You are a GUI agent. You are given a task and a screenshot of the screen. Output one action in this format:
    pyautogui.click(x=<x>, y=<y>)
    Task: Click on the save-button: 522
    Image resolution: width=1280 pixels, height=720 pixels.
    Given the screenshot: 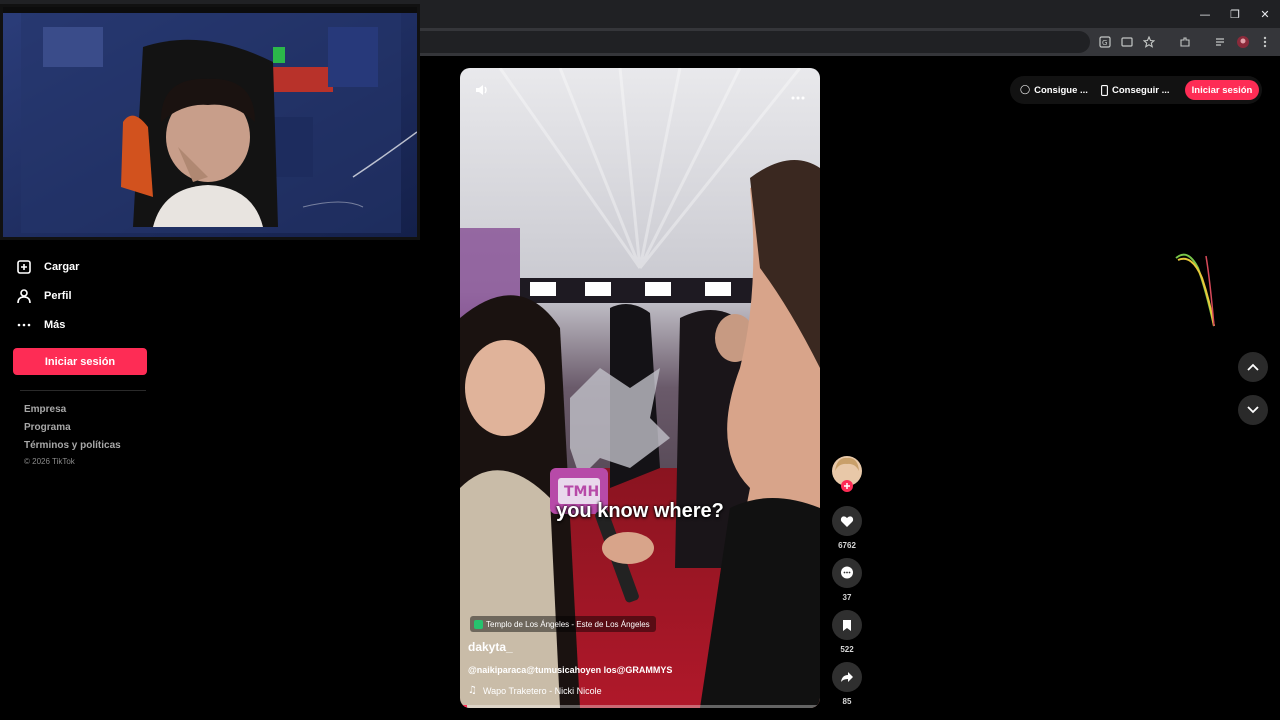 What is the action you would take?
    pyautogui.click(x=847, y=632)
    